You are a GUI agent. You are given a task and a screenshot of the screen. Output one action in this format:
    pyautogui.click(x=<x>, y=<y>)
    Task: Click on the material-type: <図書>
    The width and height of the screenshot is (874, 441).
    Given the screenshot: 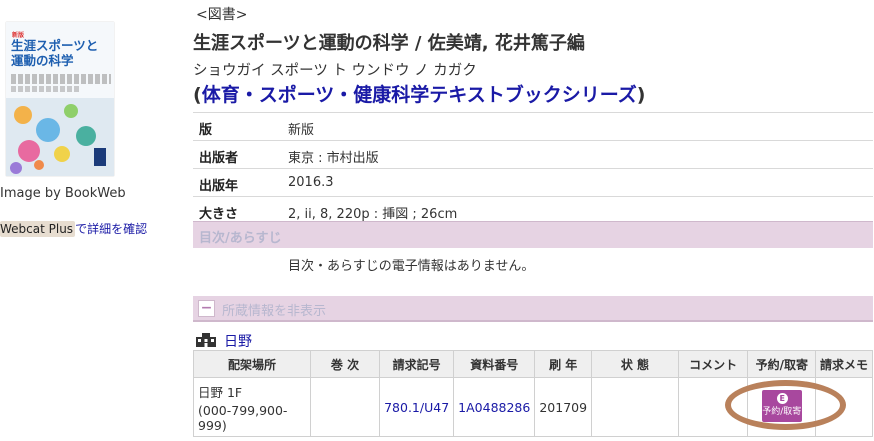 What is the action you would take?
    pyautogui.click(x=222, y=15)
    